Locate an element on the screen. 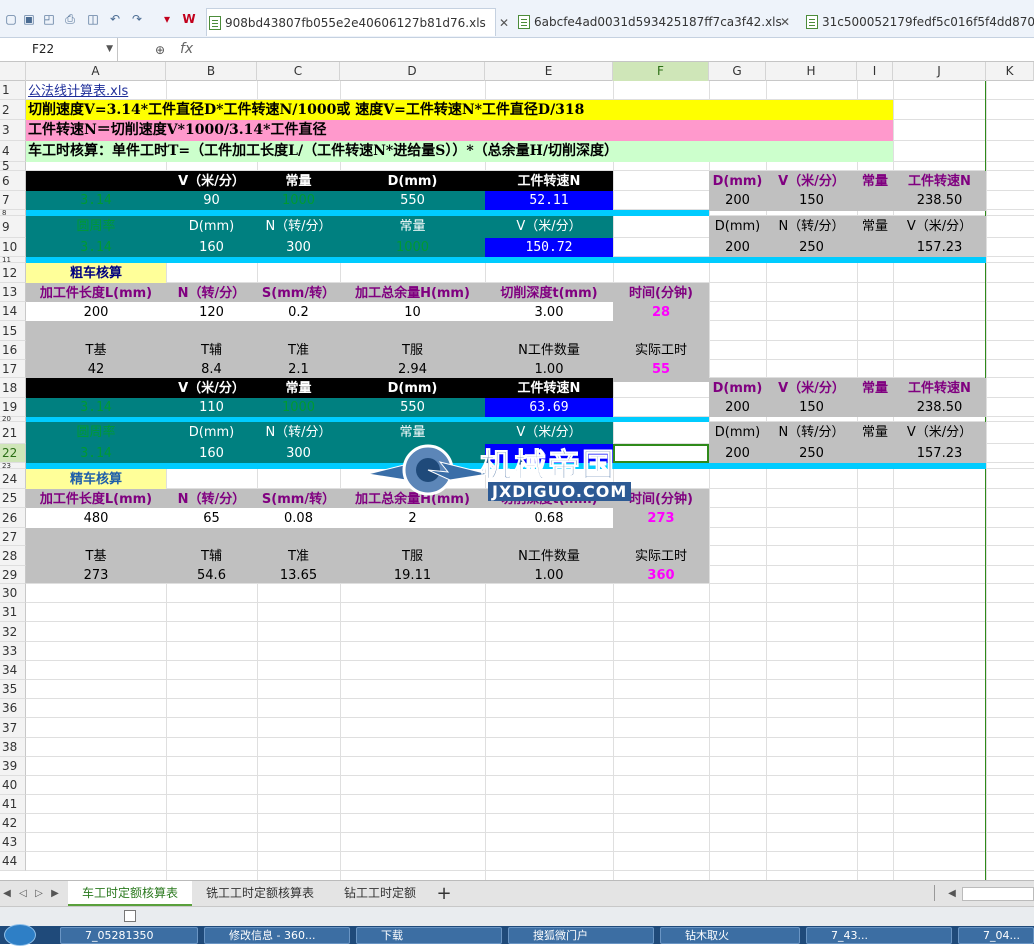 The width and height of the screenshot is (1034, 946). scrollbar-divider is located at coordinates (939, 893).